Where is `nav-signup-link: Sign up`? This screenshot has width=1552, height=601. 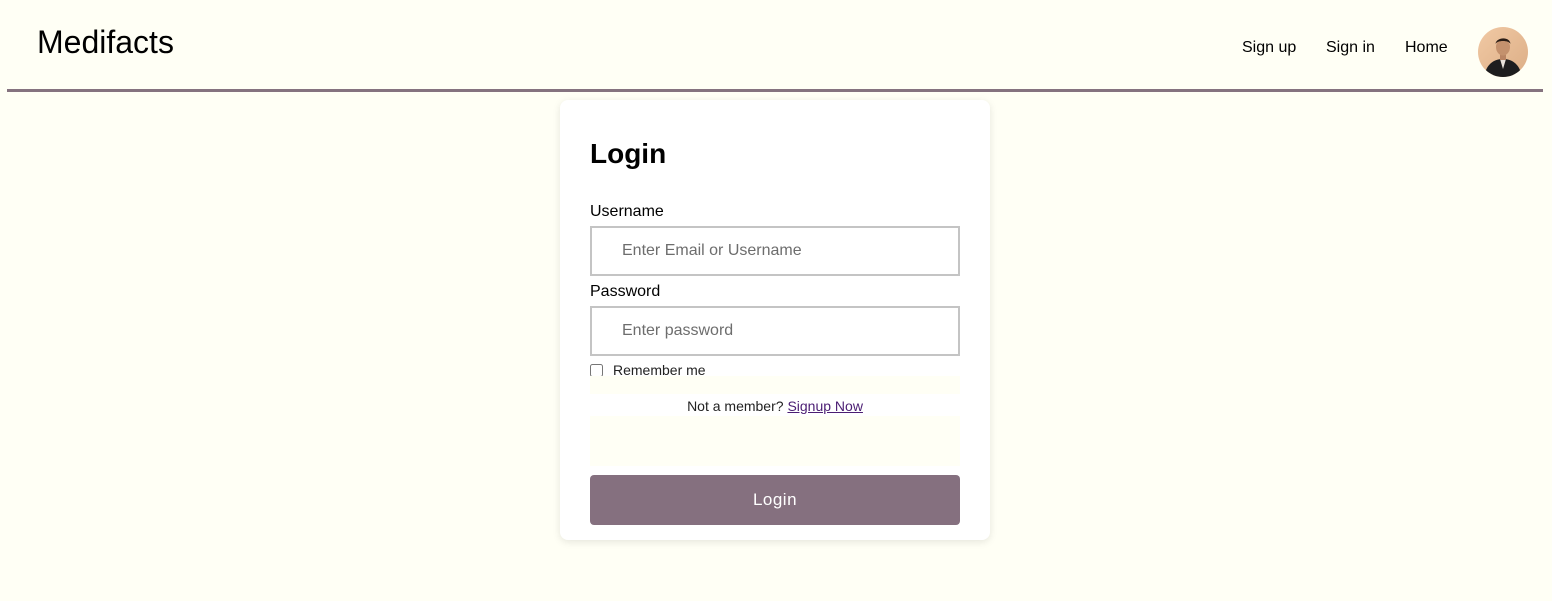 nav-signup-link: Sign up is located at coordinates (1269, 48).